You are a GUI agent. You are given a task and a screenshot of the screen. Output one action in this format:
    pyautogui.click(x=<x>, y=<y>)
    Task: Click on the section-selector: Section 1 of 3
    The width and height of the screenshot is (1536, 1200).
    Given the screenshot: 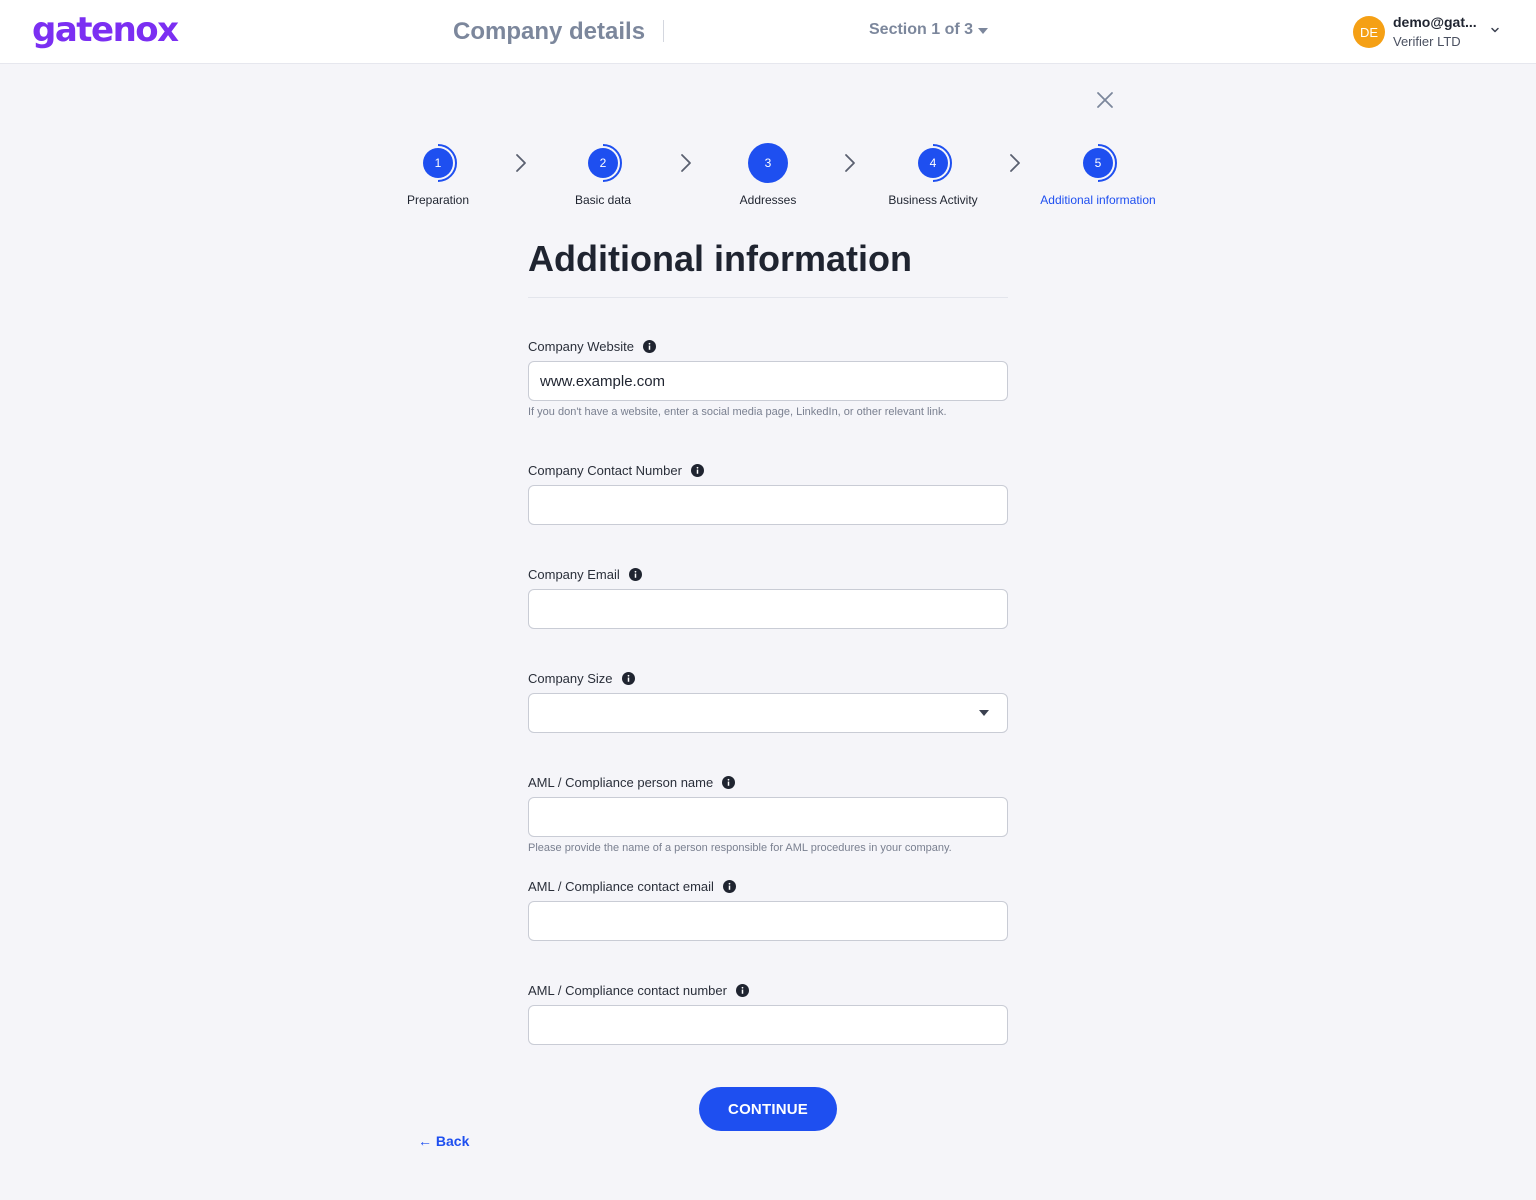 What is the action you would take?
    pyautogui.click(x=929, y=30)
    